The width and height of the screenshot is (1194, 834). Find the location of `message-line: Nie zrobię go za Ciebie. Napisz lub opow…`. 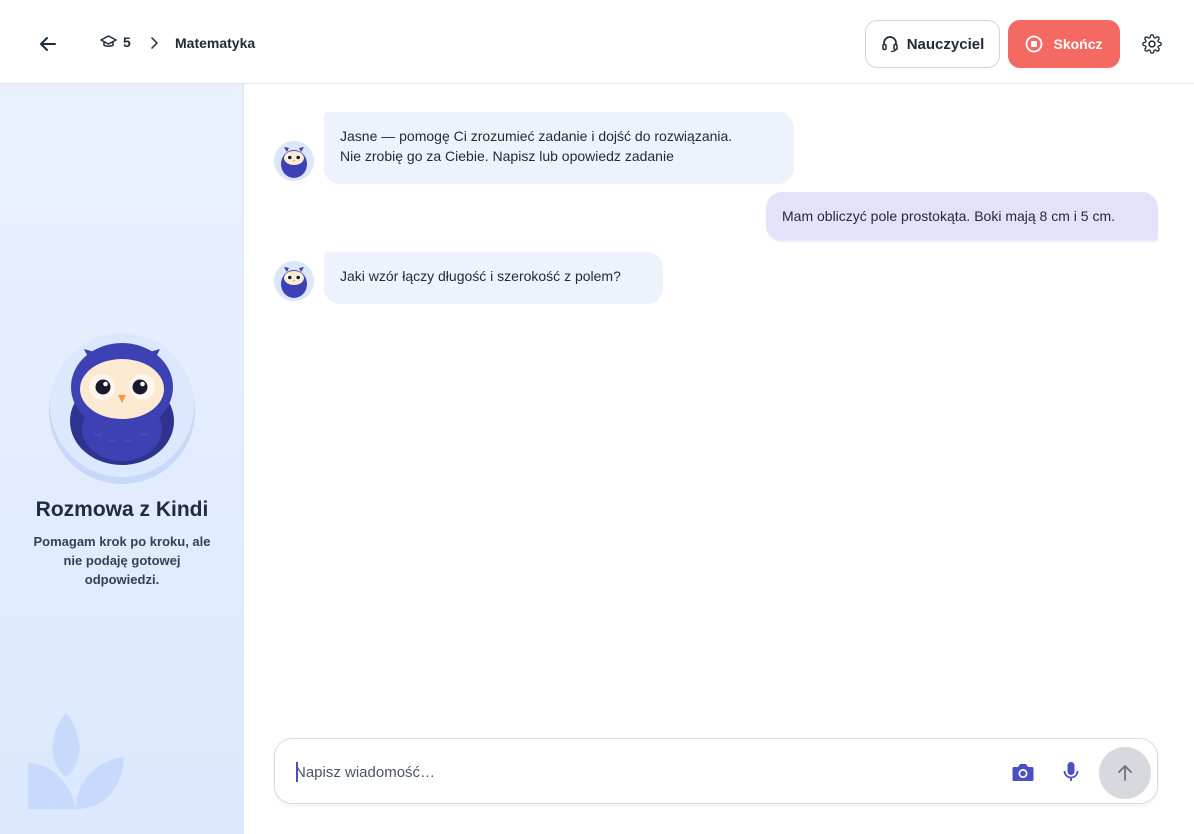

message-line: Nie zrobię go za Ciebie. Napisz lub opow… is located at coordinates (507, 156).